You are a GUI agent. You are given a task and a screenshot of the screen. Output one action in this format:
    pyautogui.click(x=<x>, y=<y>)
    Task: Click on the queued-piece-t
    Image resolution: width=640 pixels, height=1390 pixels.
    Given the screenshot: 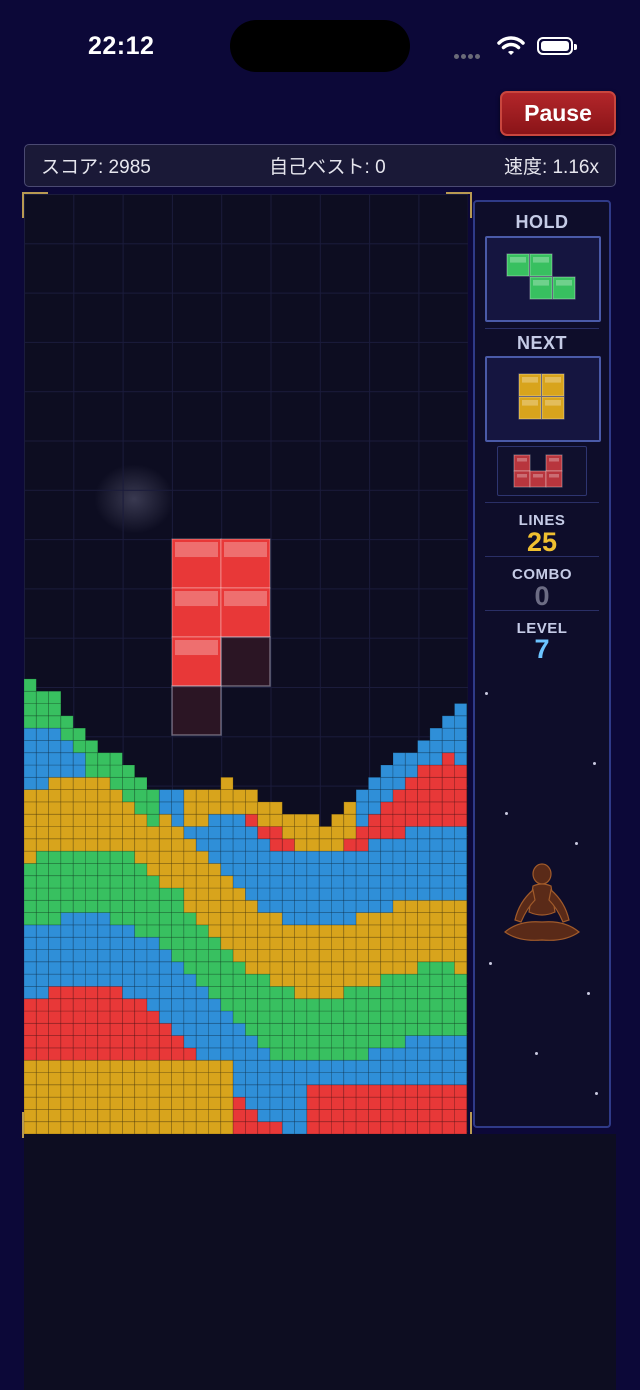 What is the action you would take?
    pyautogui.click(x=538, y=471)
    